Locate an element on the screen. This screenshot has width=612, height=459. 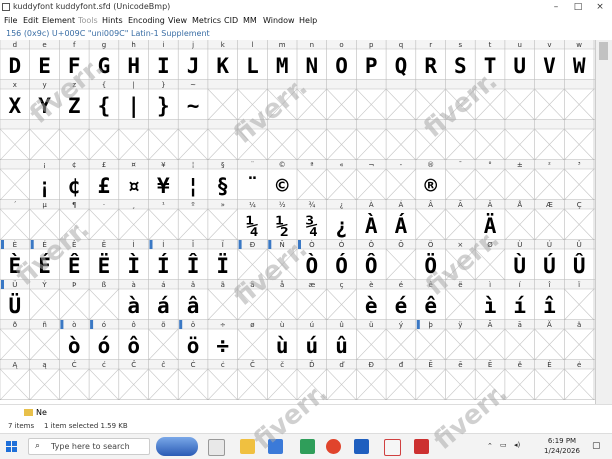
glyph-cell: ô is located at coordinates (133, 346).